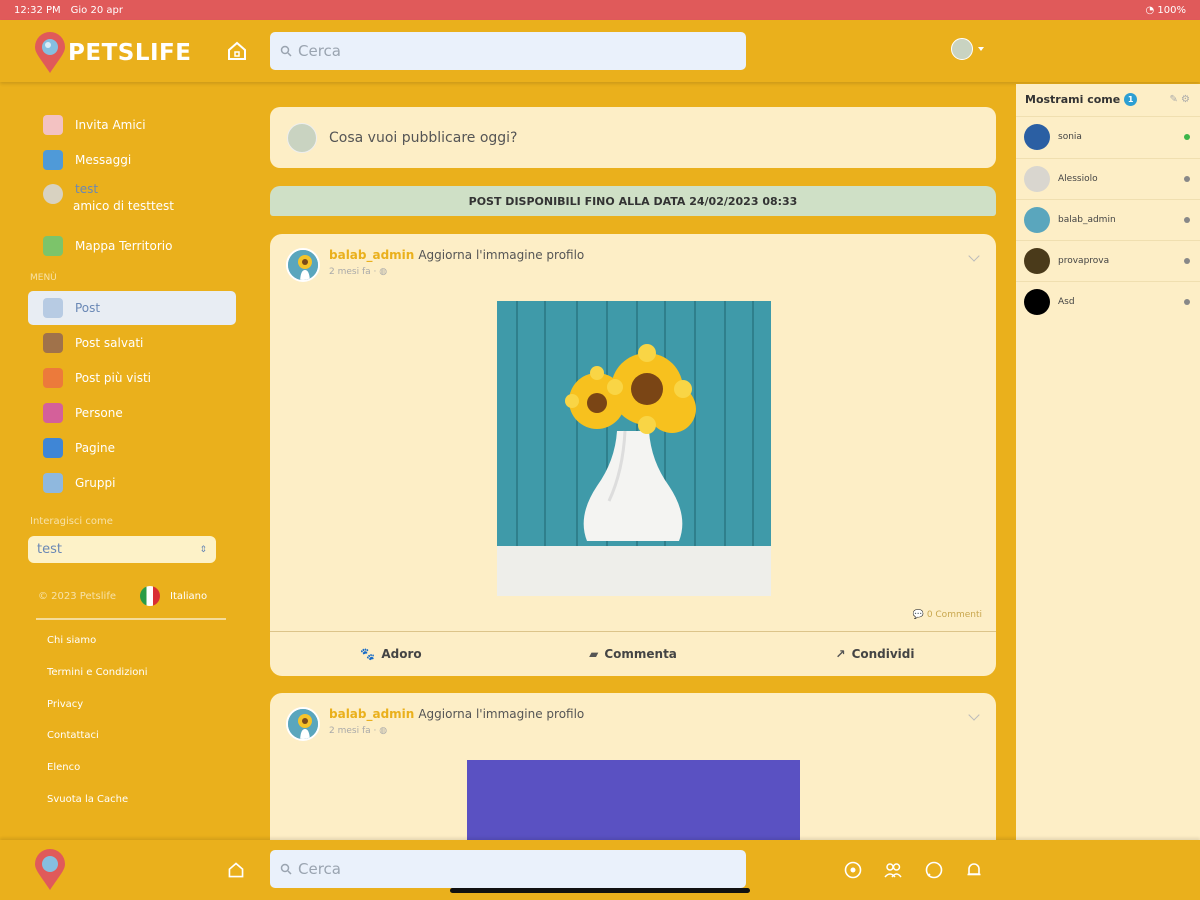 This screenshot has width=1200, height=900. I want to click on footer-link-contact: Contattaci, so click(73, 735).